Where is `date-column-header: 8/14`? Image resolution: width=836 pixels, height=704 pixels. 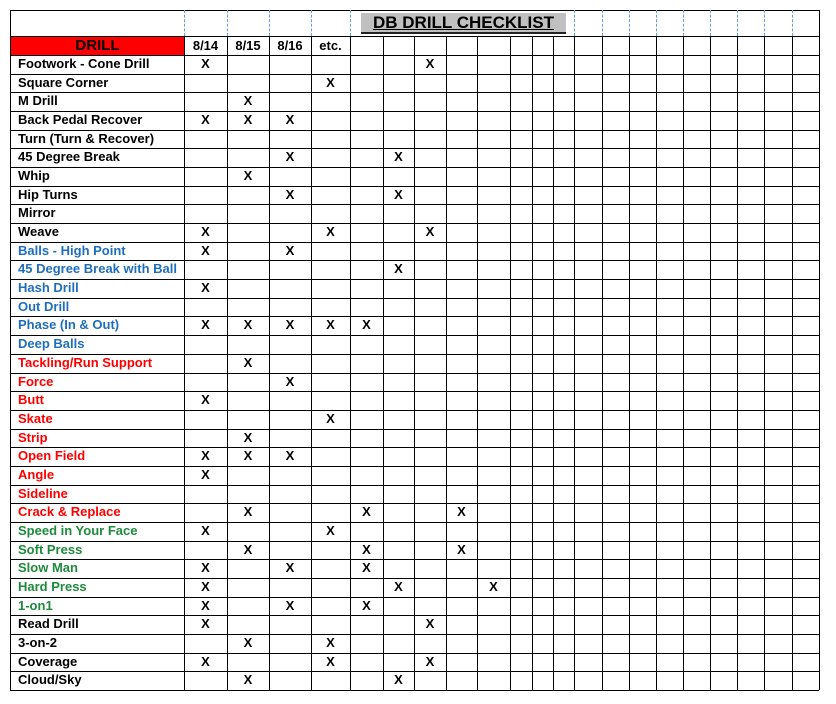
date-column-header: 8/14 is located at coordinates (205, 45).